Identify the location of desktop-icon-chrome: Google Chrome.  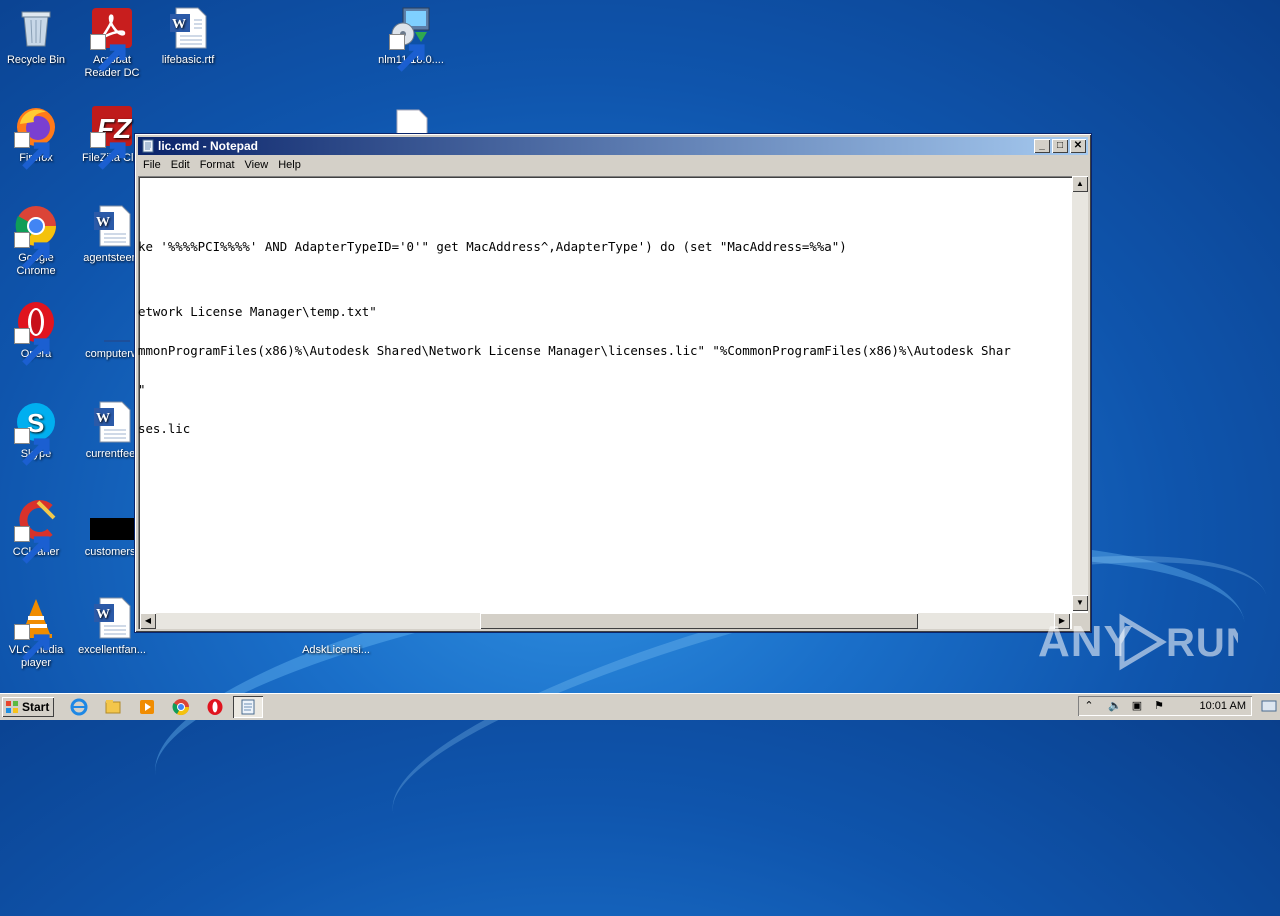
(37, 241).